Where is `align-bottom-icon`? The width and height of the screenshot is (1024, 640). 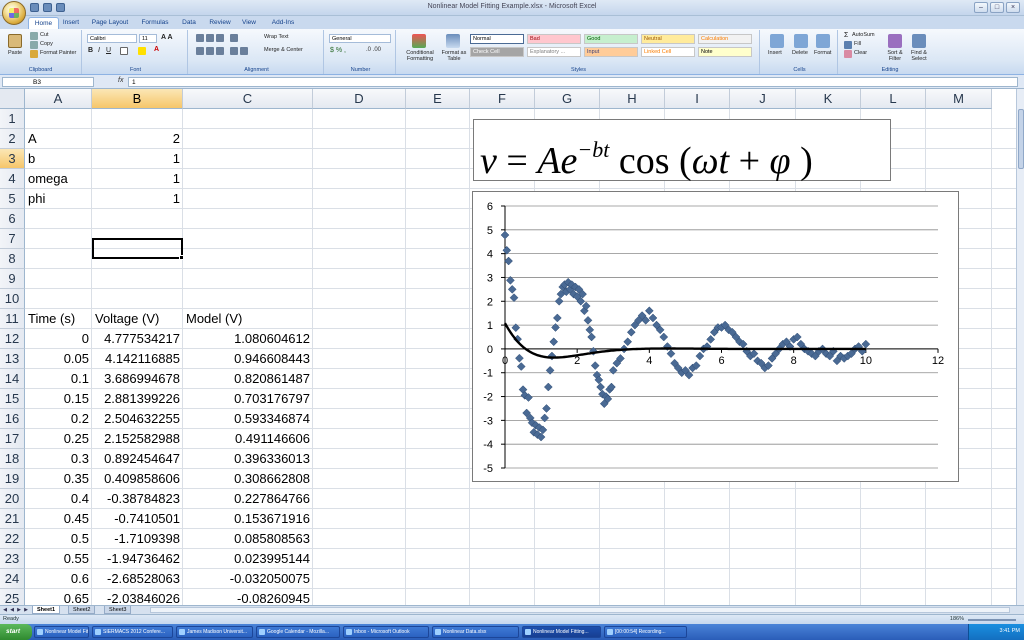 align-bottom-icon is located at coordinates (220, 38).